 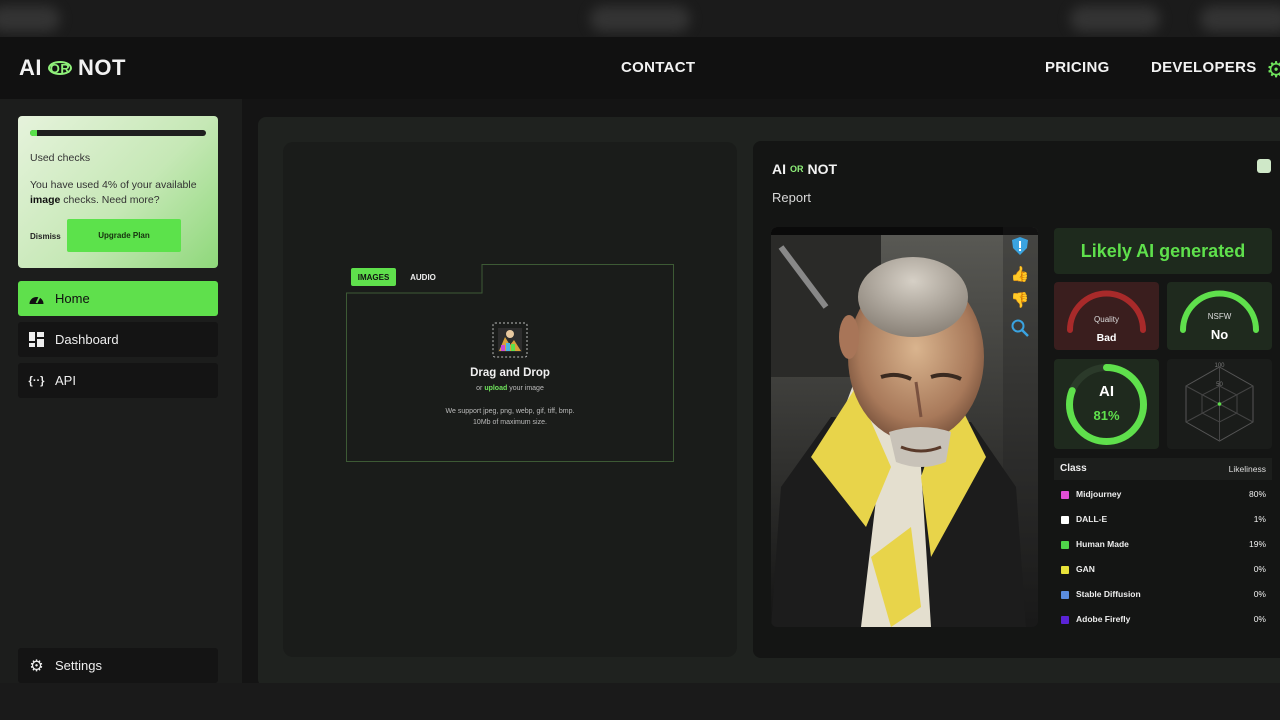 What do you see at coordinates (30, 67) in the screenshot?
I see `brand-logo-left: AI` at bounding box center [30, 67].